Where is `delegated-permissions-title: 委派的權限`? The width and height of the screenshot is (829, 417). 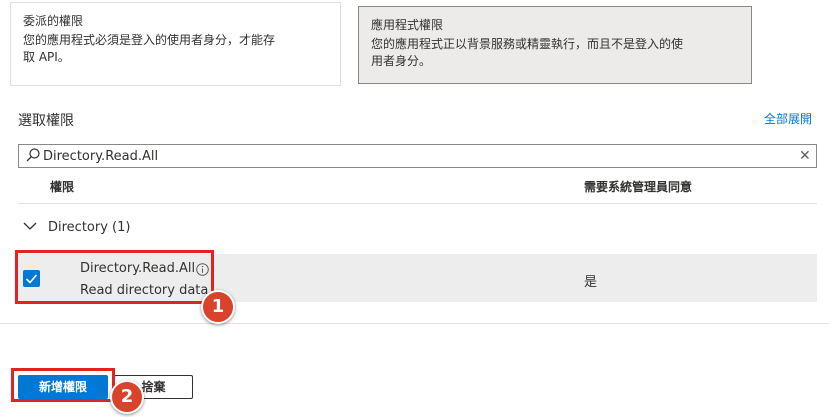 delegated-permissions-title: 委派的權限 is located at coordinates (53, 21).